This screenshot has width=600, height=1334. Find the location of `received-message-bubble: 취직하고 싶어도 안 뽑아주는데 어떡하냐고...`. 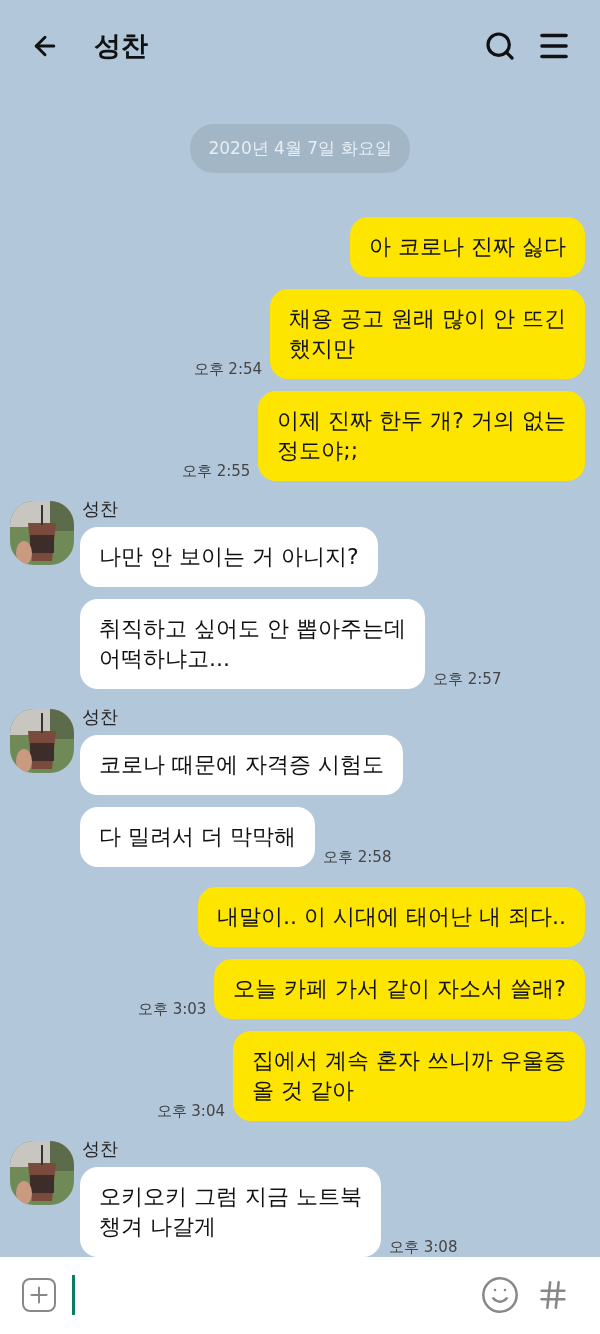

received-message-bubble: 취직하고 싶어도 안 뽑아주는데 어떡하냐고... is located at coordinates (252, 643).